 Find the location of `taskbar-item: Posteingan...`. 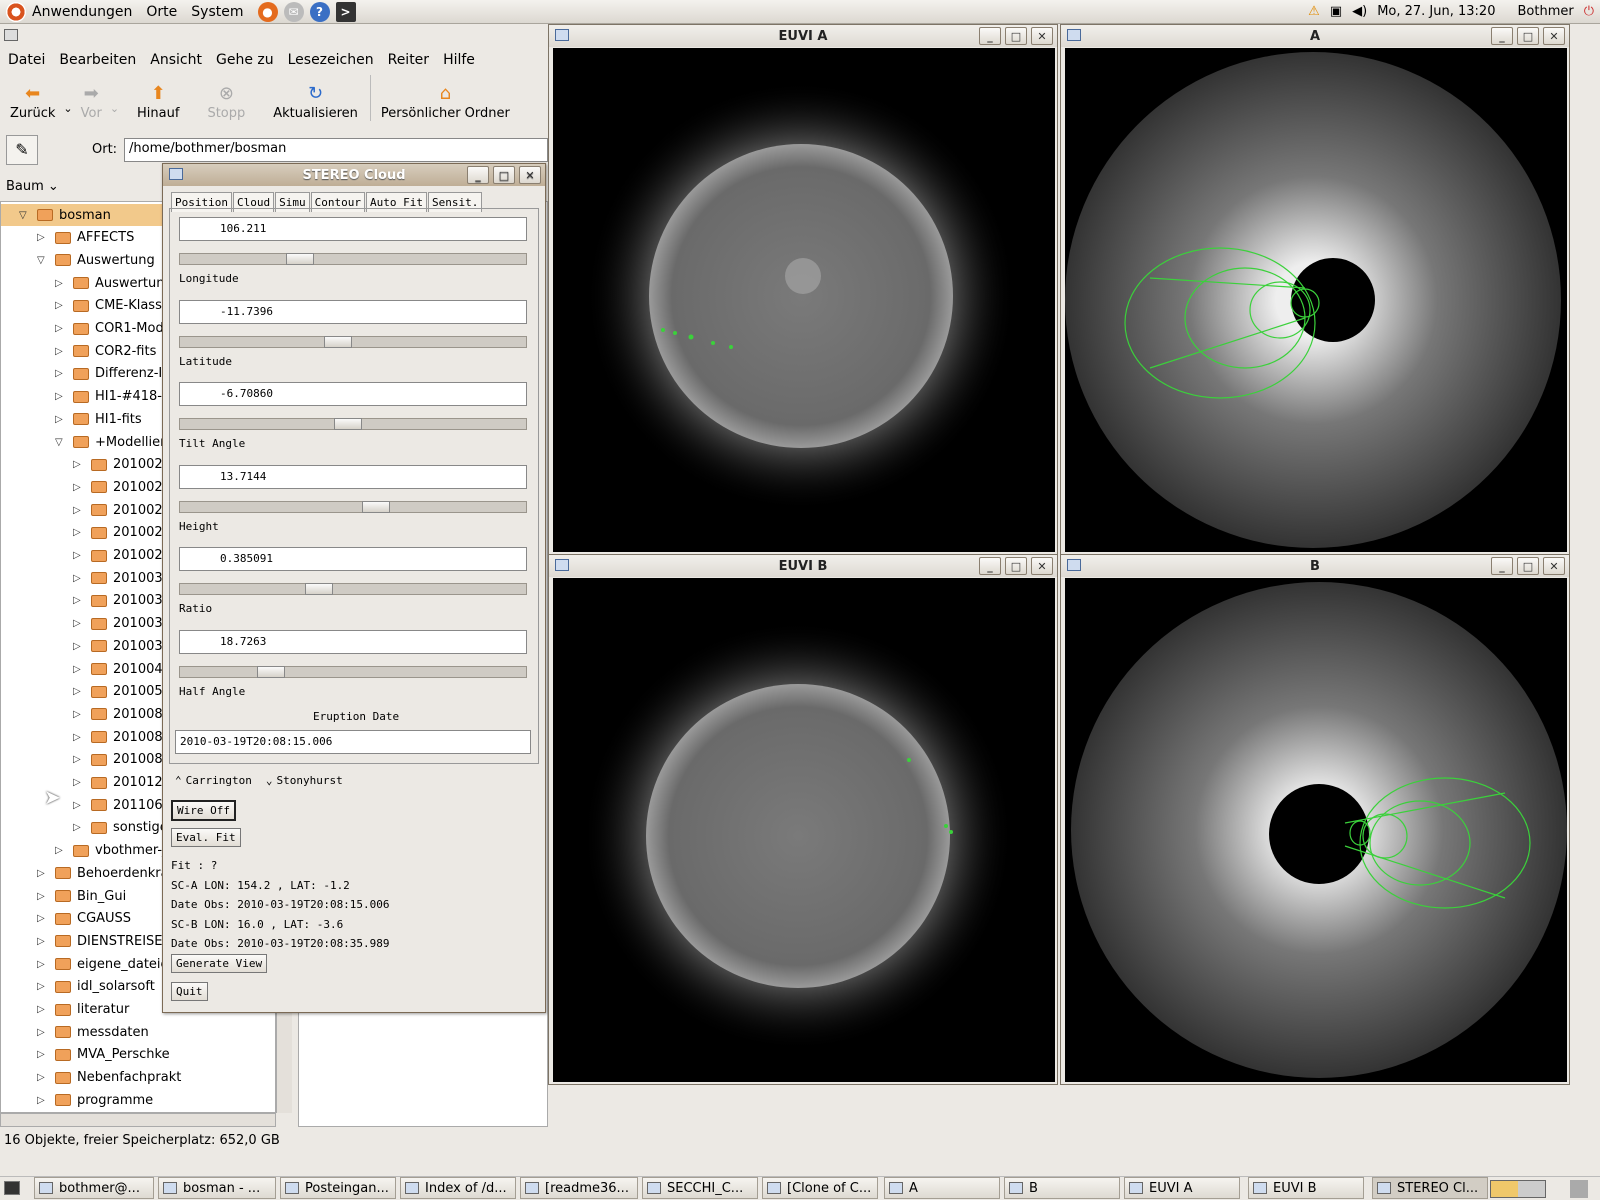

taskbar-item: Posteingan... is located at coordinates (338, 1188).